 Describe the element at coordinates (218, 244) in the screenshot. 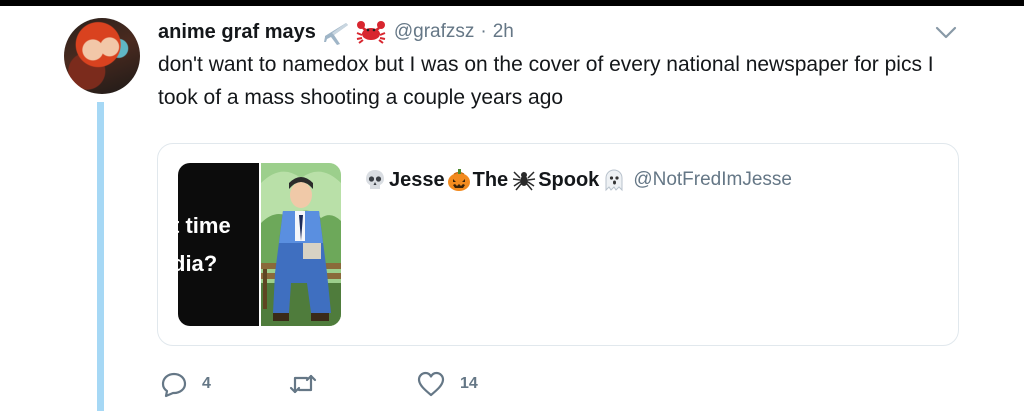

I see `media-dark-panel: t time dia?` at that location.